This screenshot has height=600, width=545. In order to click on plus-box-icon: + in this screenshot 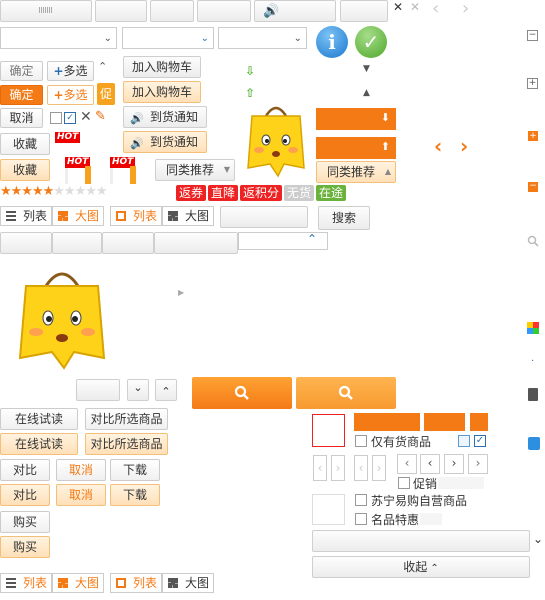, I will do `click(532, 83)`.